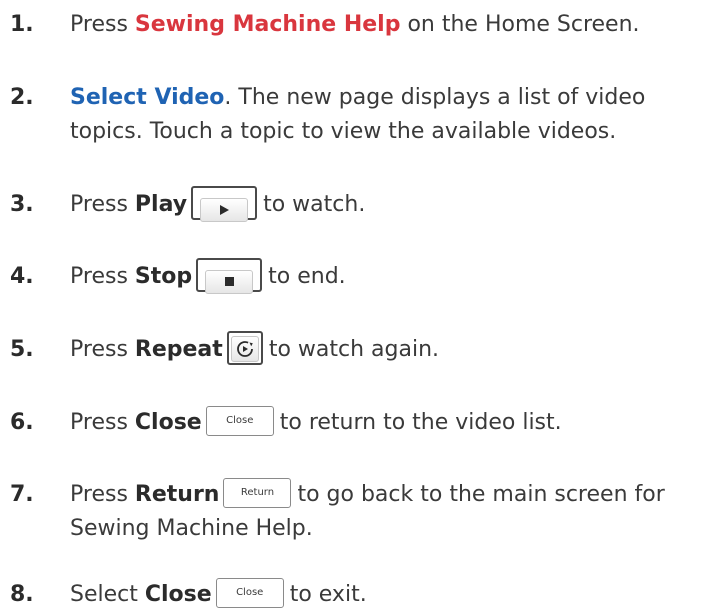 The height and width of the screenshot is (616, 727). What do you see at coordinates (225, 209) in the screenshot?
I see `play-icon` at bounding box center [225, 209].